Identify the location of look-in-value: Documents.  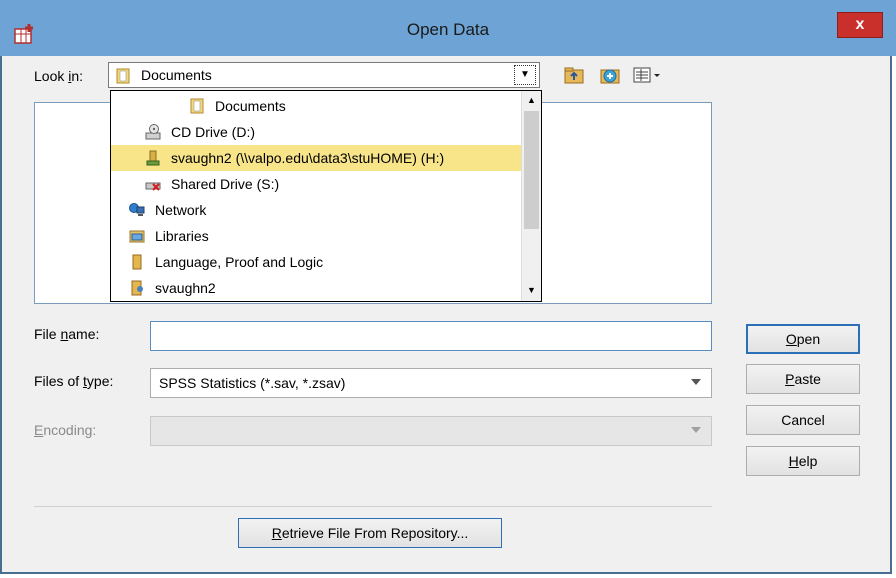
(176, 75).